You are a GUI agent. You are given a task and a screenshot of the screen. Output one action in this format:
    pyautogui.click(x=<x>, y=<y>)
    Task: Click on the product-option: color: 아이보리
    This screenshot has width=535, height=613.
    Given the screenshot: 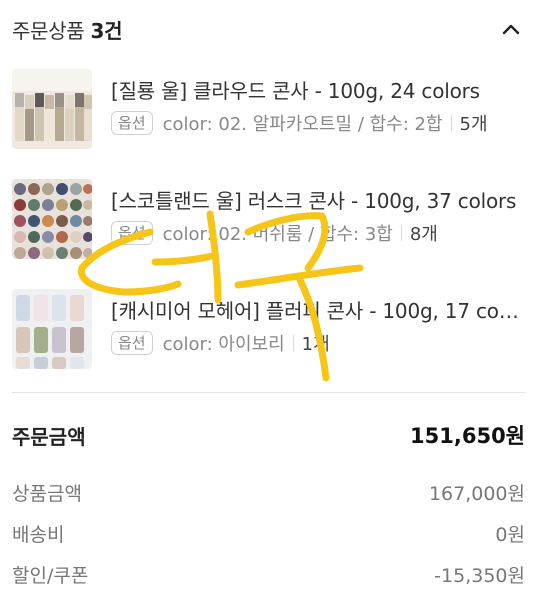 What is the action you would take?
    pyautogui.click(x=223, y=344)
    